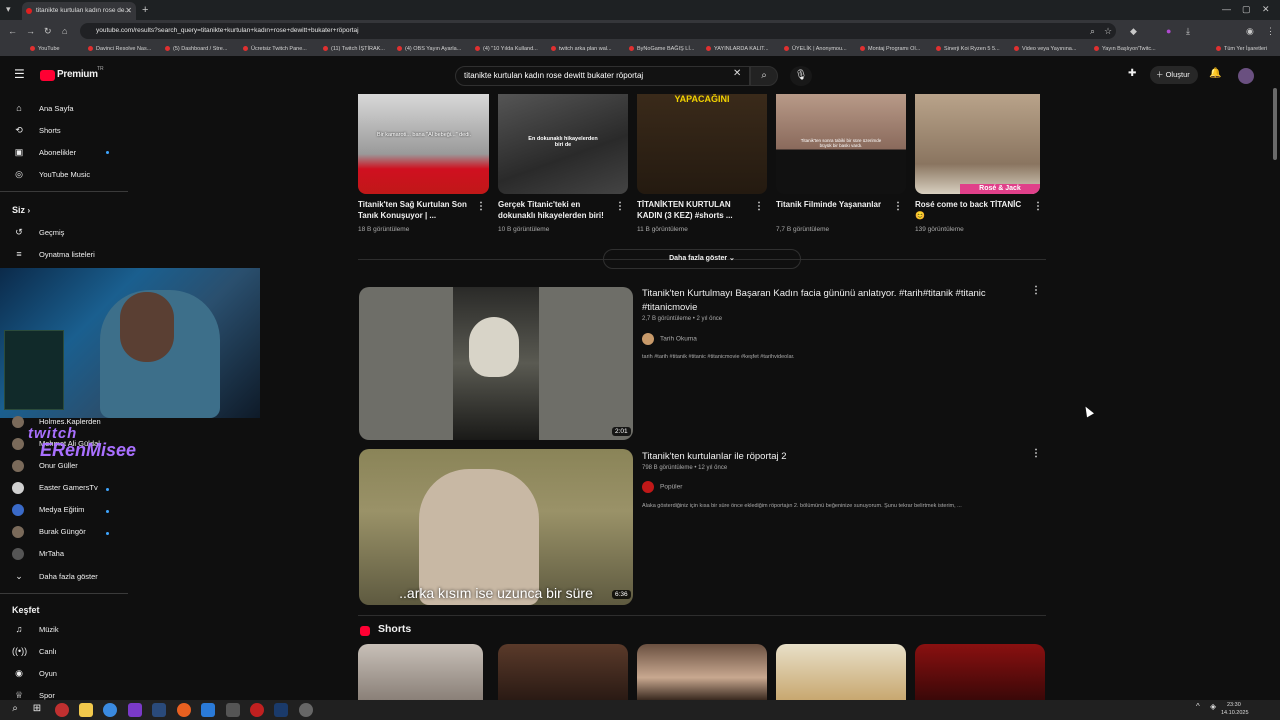  What do you see at coordinates (702, 259) in the screenshot?
I see `show-more-button: Daha fazla göster ⌄` at bounding box center [702, 259].